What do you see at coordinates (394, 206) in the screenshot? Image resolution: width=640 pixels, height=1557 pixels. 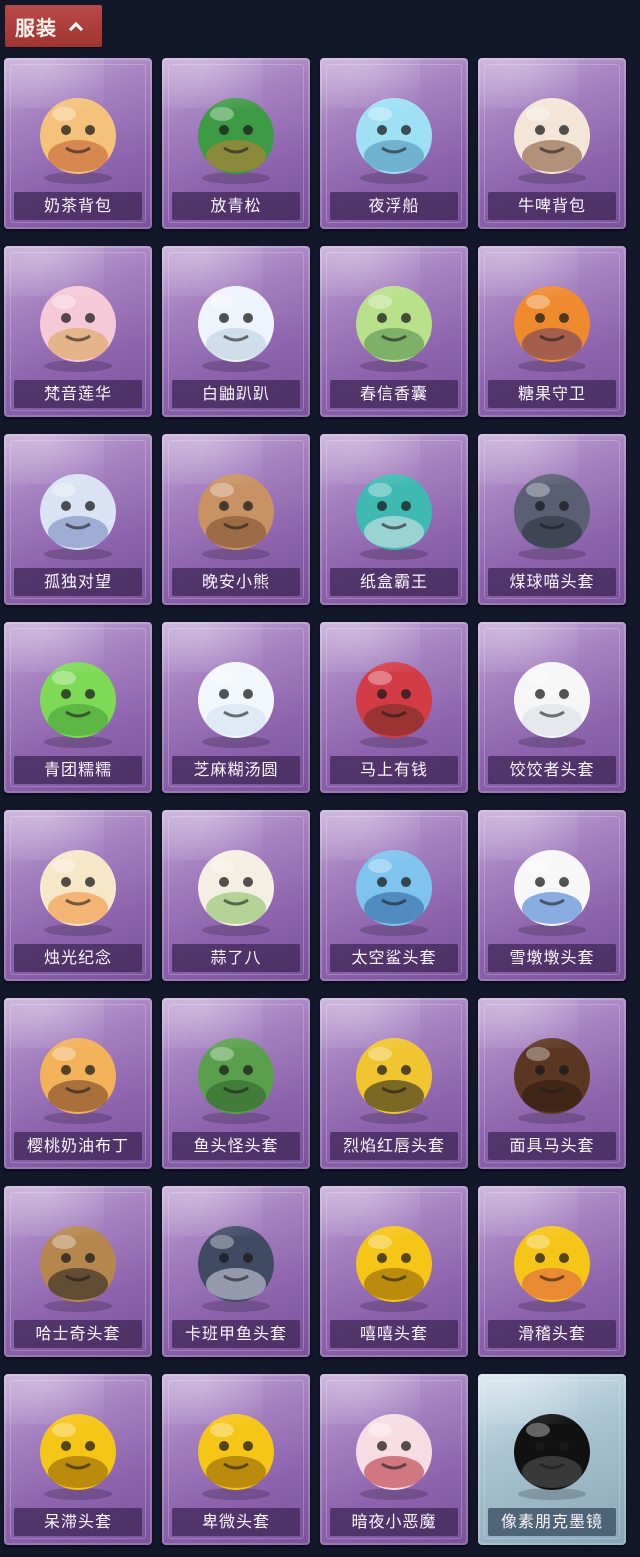 I see `item-name: 夜浮船` at bounding box center [394, 206].